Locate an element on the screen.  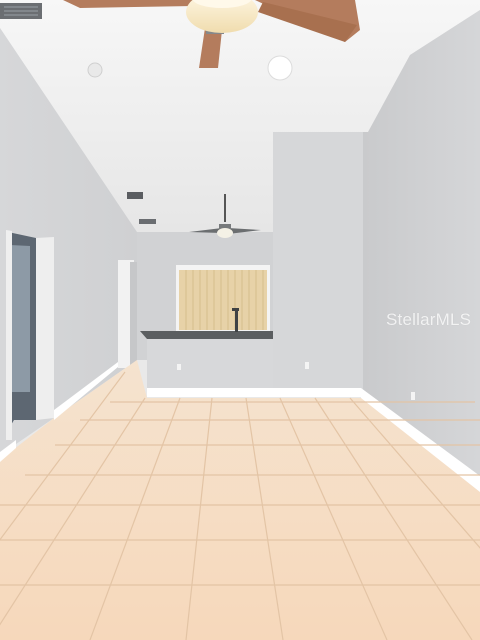
outlet-partition is located at coordinates (307, 365).